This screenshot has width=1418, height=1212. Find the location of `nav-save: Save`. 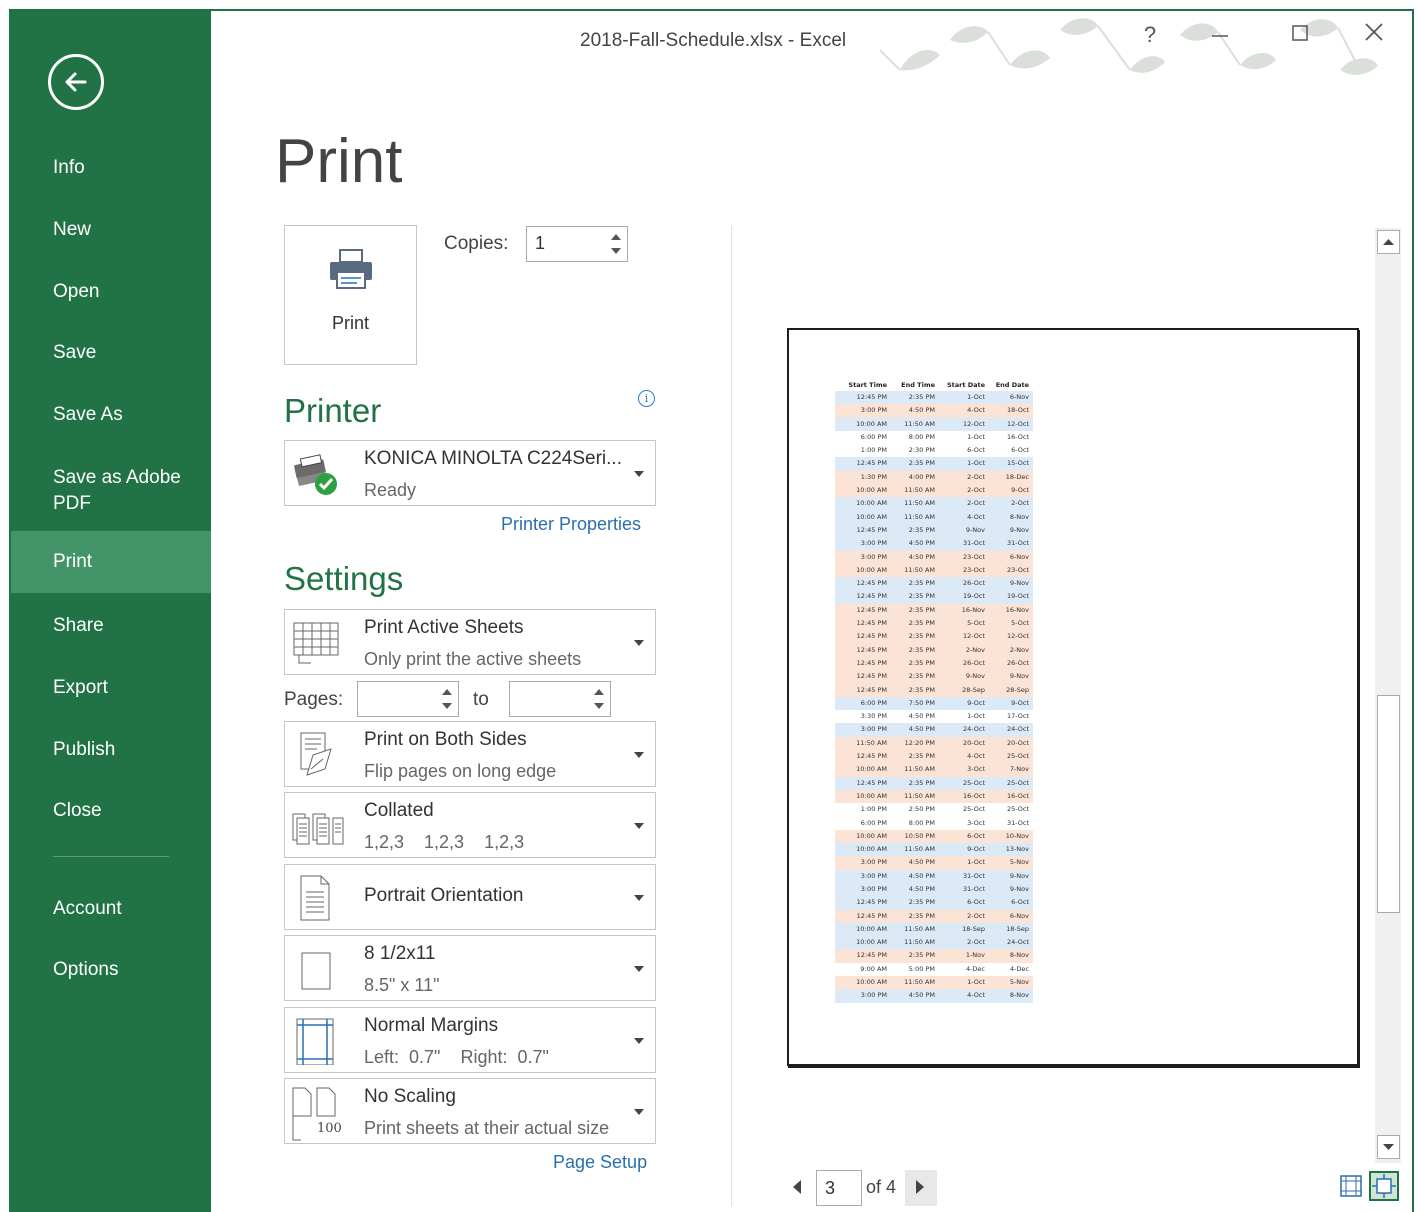

nav-save: Save is located at coordinates (110, 353).